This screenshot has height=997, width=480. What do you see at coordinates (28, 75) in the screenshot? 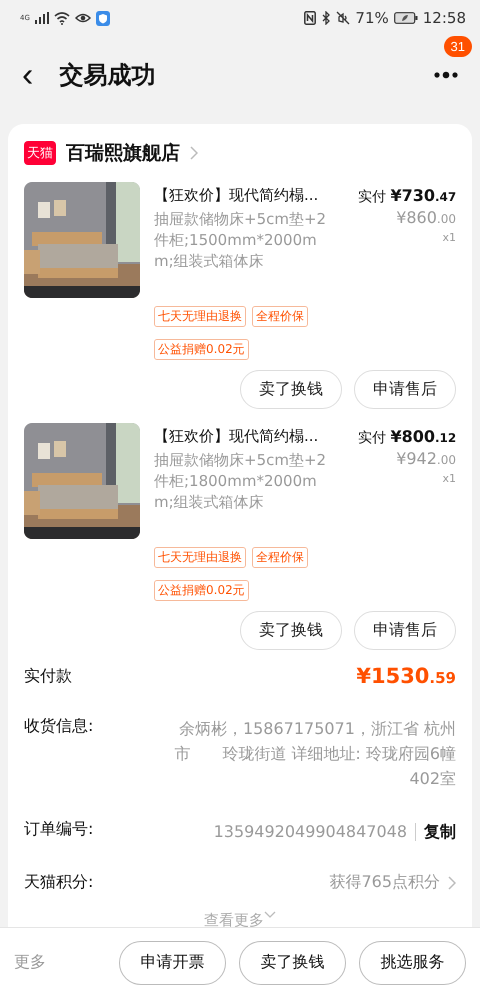
I see `back-button: ‹` at bounding box center [28, 75].